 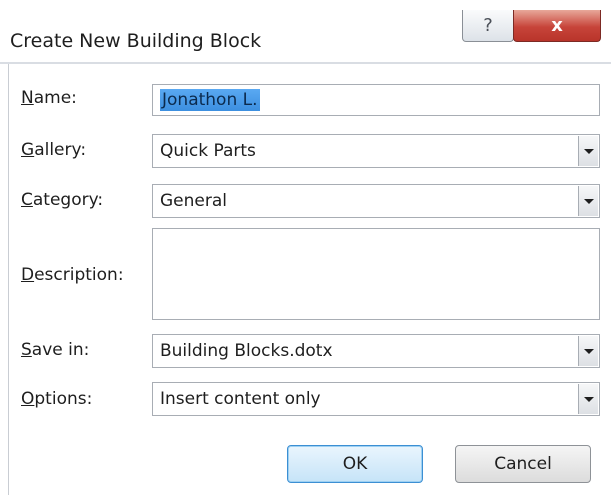 I want to click on description-textarea, so click(x=376, y=274).